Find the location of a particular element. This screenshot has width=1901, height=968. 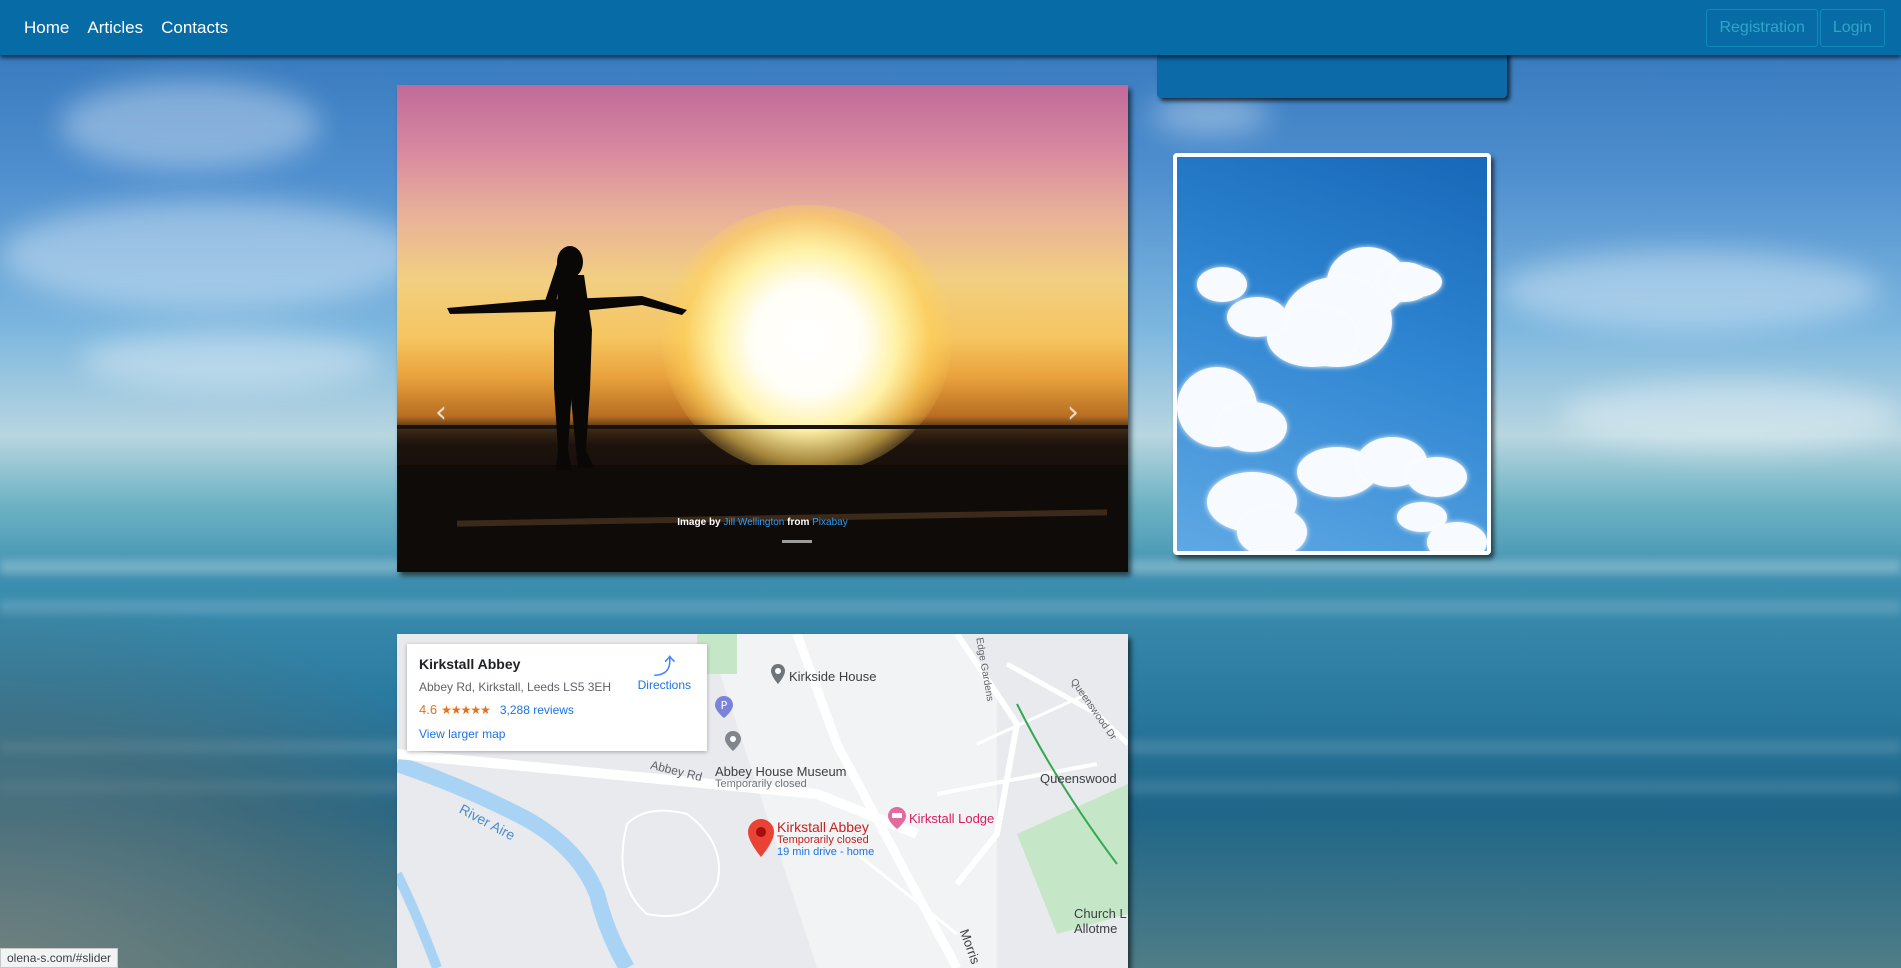

map-label-kirkstall-lodge: Kirkstall Lodge is located at coordinates (951, 818).